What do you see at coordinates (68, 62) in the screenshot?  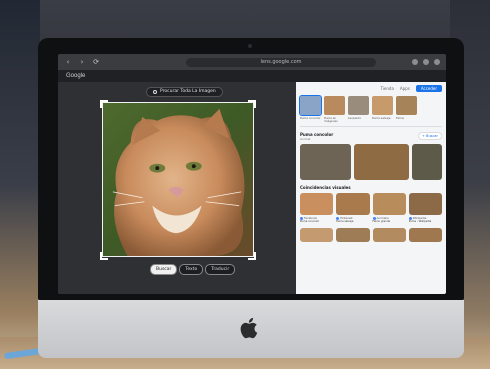 I see `back-button: ‹` at bounding box center [68, 62].